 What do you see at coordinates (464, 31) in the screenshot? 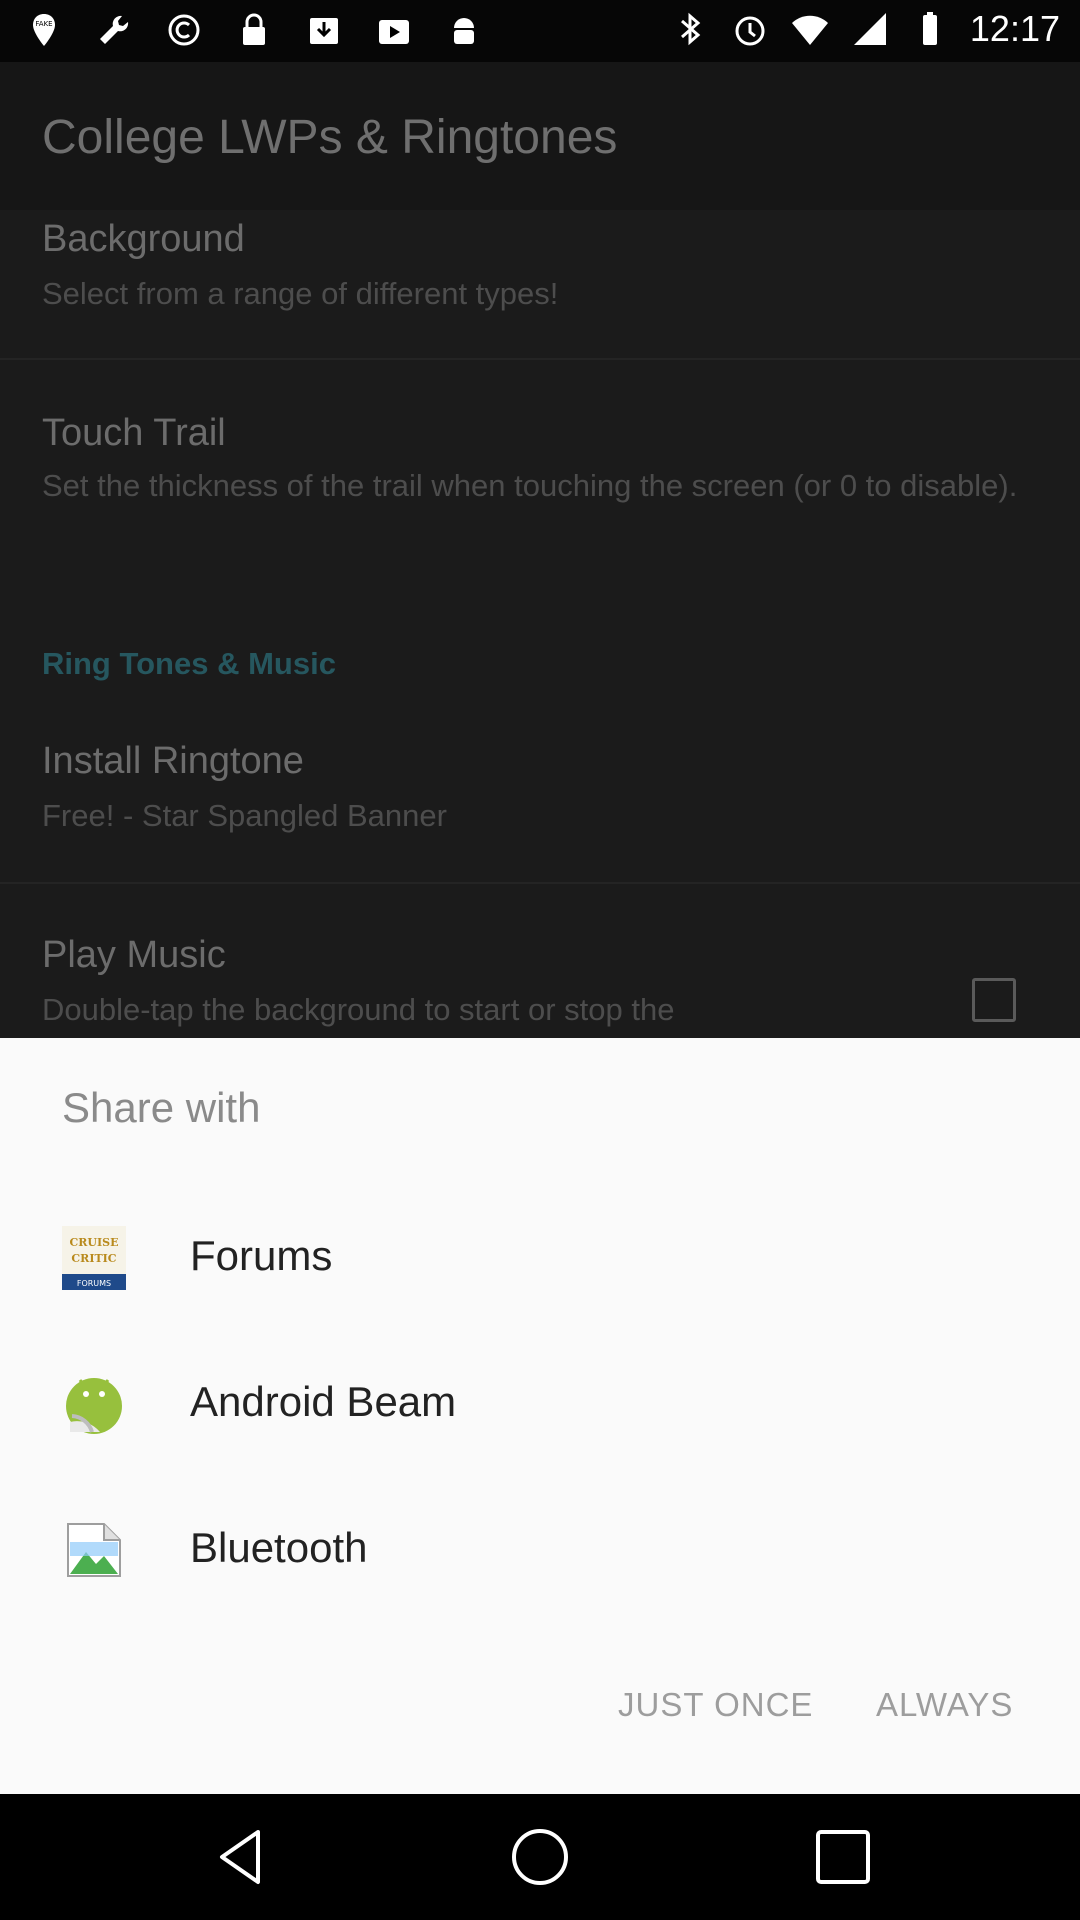
I see `android-icon` at bounding box center [464, 31].